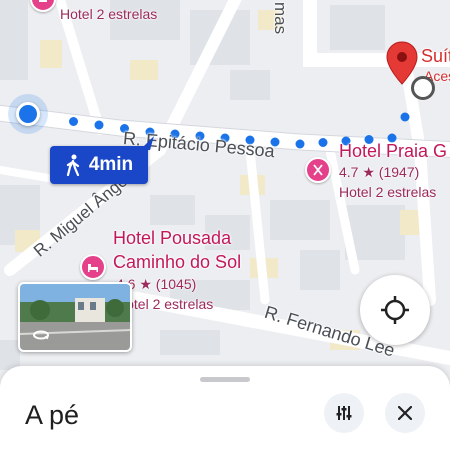  I want to click on walking-icon, so click(72, 165).